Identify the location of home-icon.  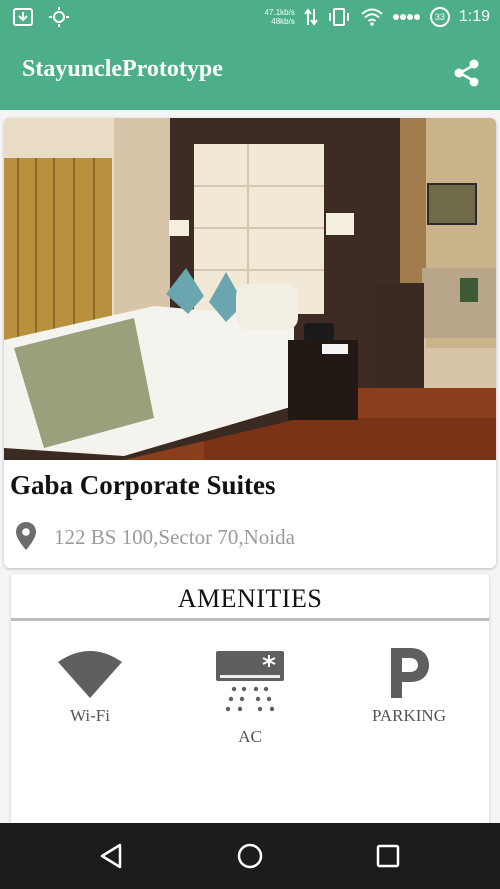
(250, 856).